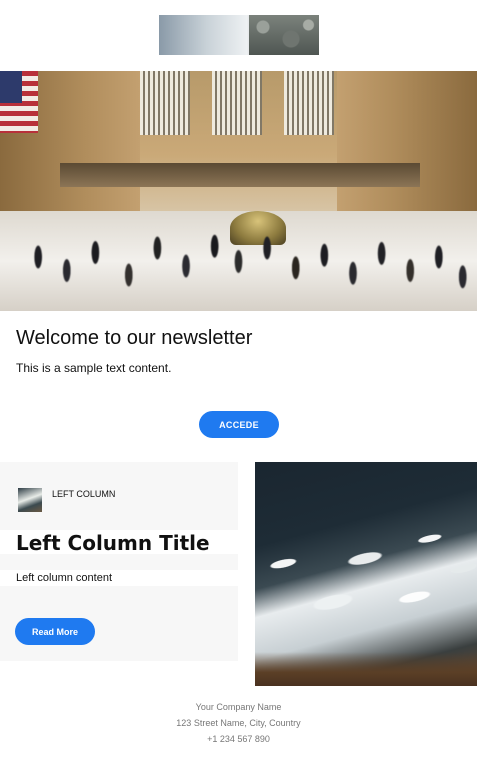 The width and height of the screenshot is (477, 765). What do you see at coordinates (113, 543) in the screenshot?
I see `left-column-title: Left Column Title` at bounding box center [113, 543].